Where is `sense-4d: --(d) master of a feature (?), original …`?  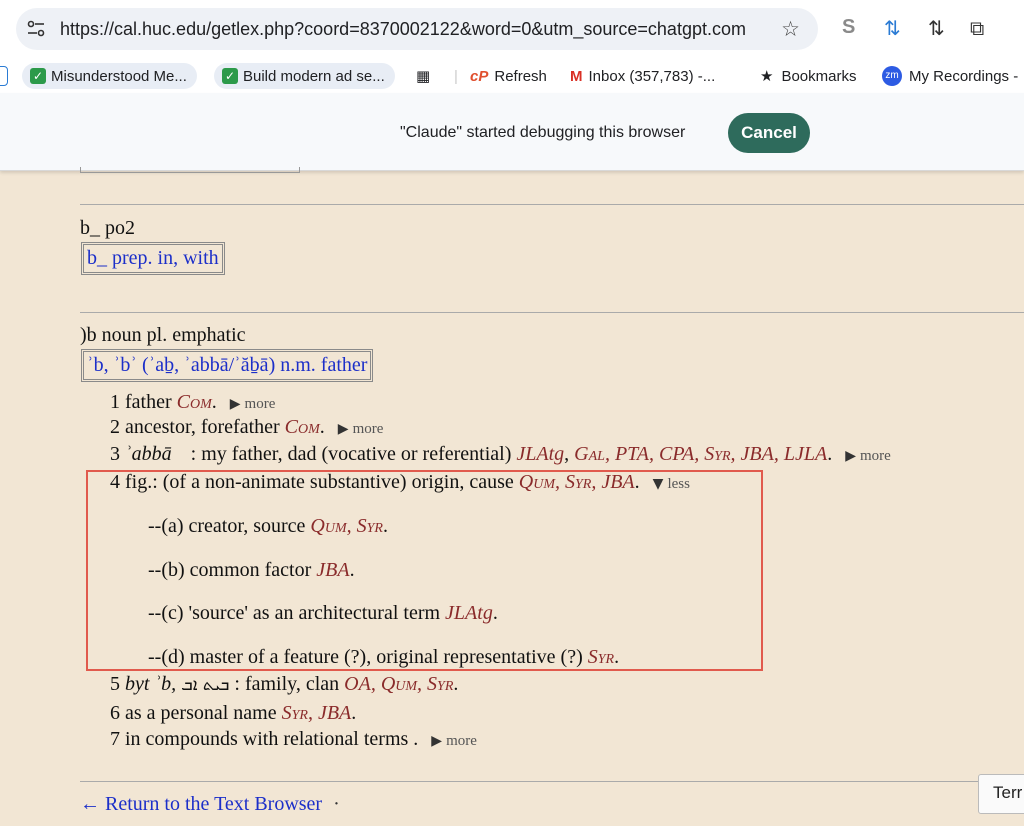
sense-4d: --(d) master of a feature (?), original … is located at coordinates (384, 657).